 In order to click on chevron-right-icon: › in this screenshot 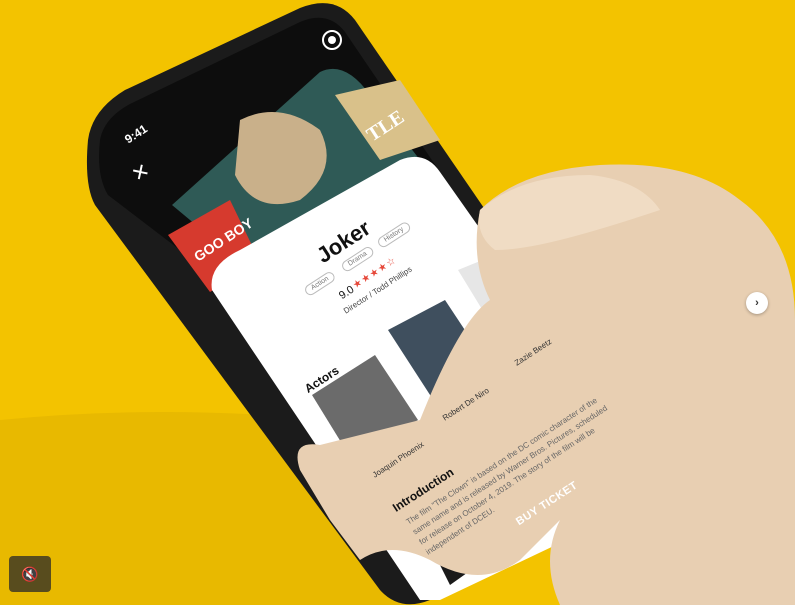, I will do `click(757, 303)`.